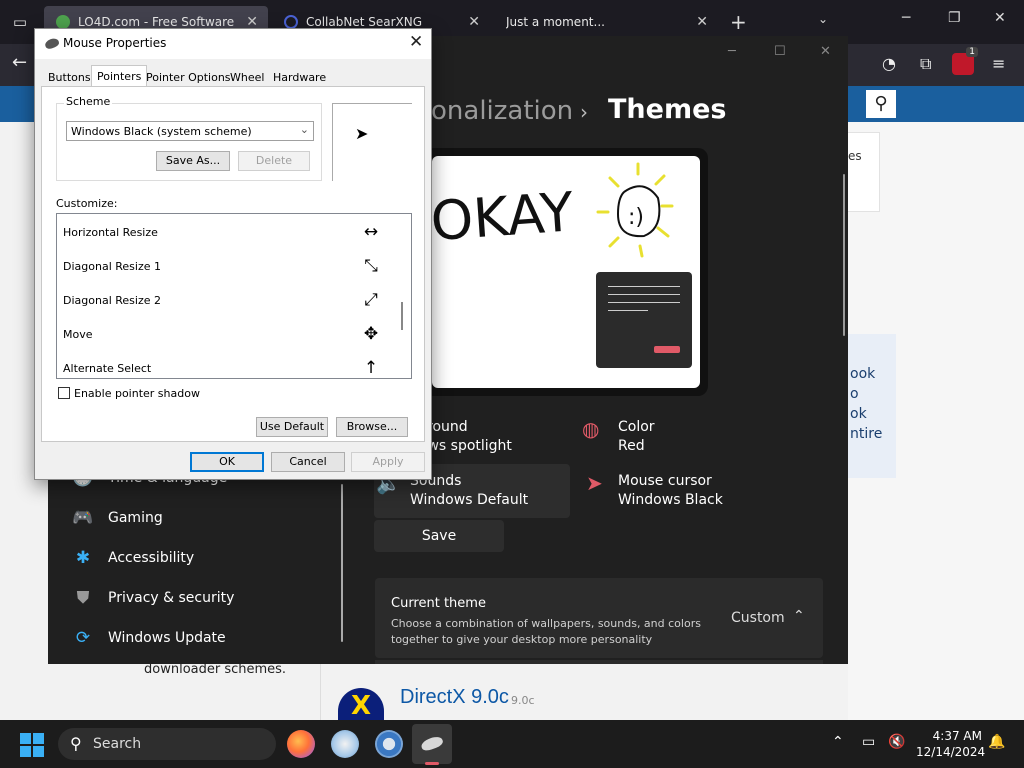 The image size is (1024, 768). Describe the element at coordinates (167, 744) in the screenshot. I see `taskbar-search: ⚲ Search` at that location.